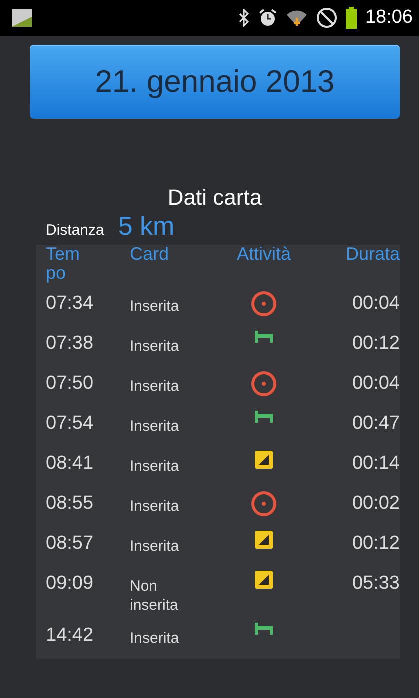 Image resolution: width=419 pixels, height=698 pixels. I want to click on wifi-icon, so click(297, 18).